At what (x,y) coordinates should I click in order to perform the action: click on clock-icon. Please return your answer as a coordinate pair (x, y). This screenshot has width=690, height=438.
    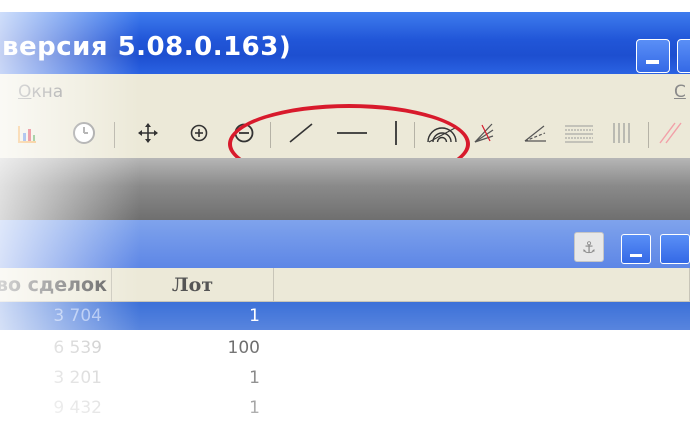
    Looking at the image, I should click on (84, 133).